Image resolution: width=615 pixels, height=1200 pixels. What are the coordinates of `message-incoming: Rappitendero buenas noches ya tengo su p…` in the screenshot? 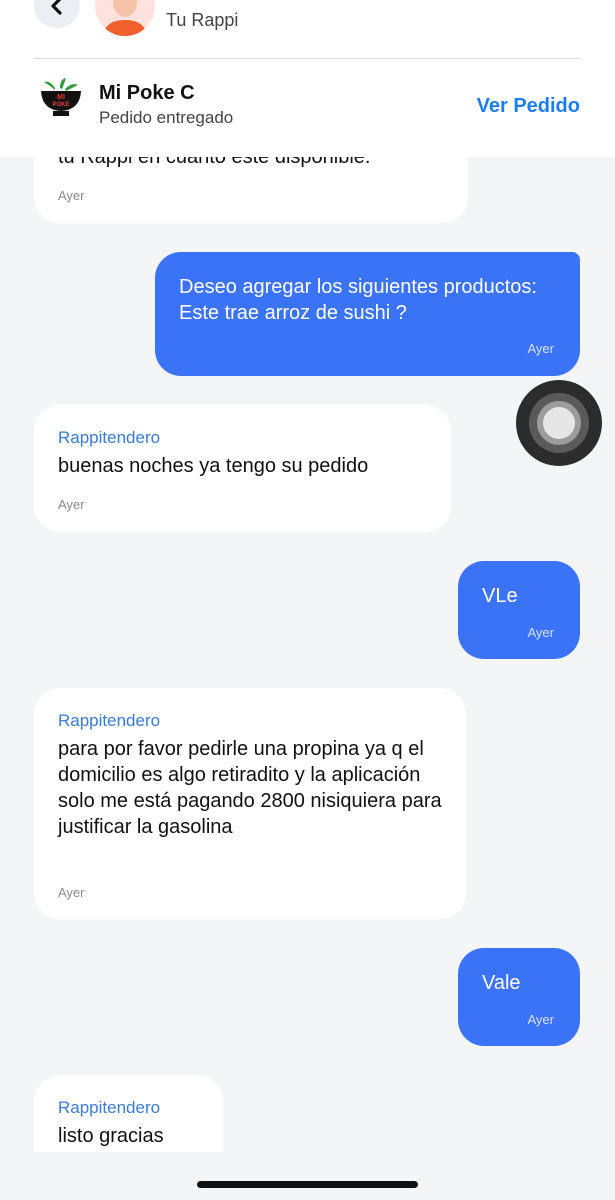 It's located at (242, 468).